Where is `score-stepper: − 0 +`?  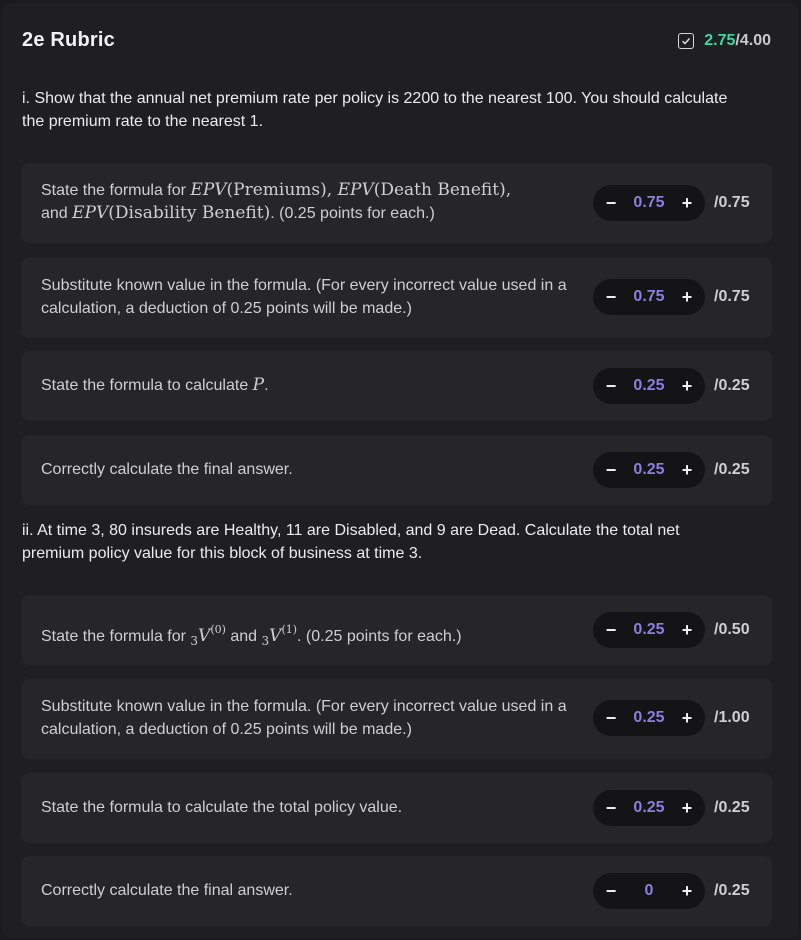
score-stepper: − 0 + is located at coordinates (649, 891).